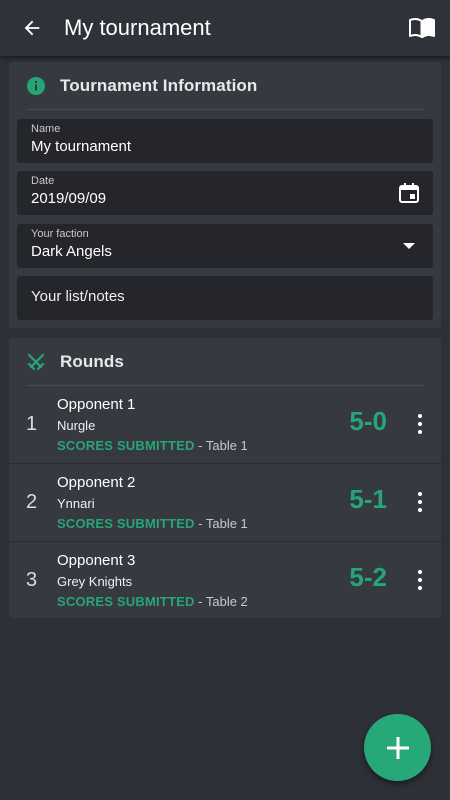 This screenshot has width=450, height=800. What do you see at coordinates (92, 361) in the screenshot?
I see `rounds-title: Rounds` at bounding box center [92, 361].